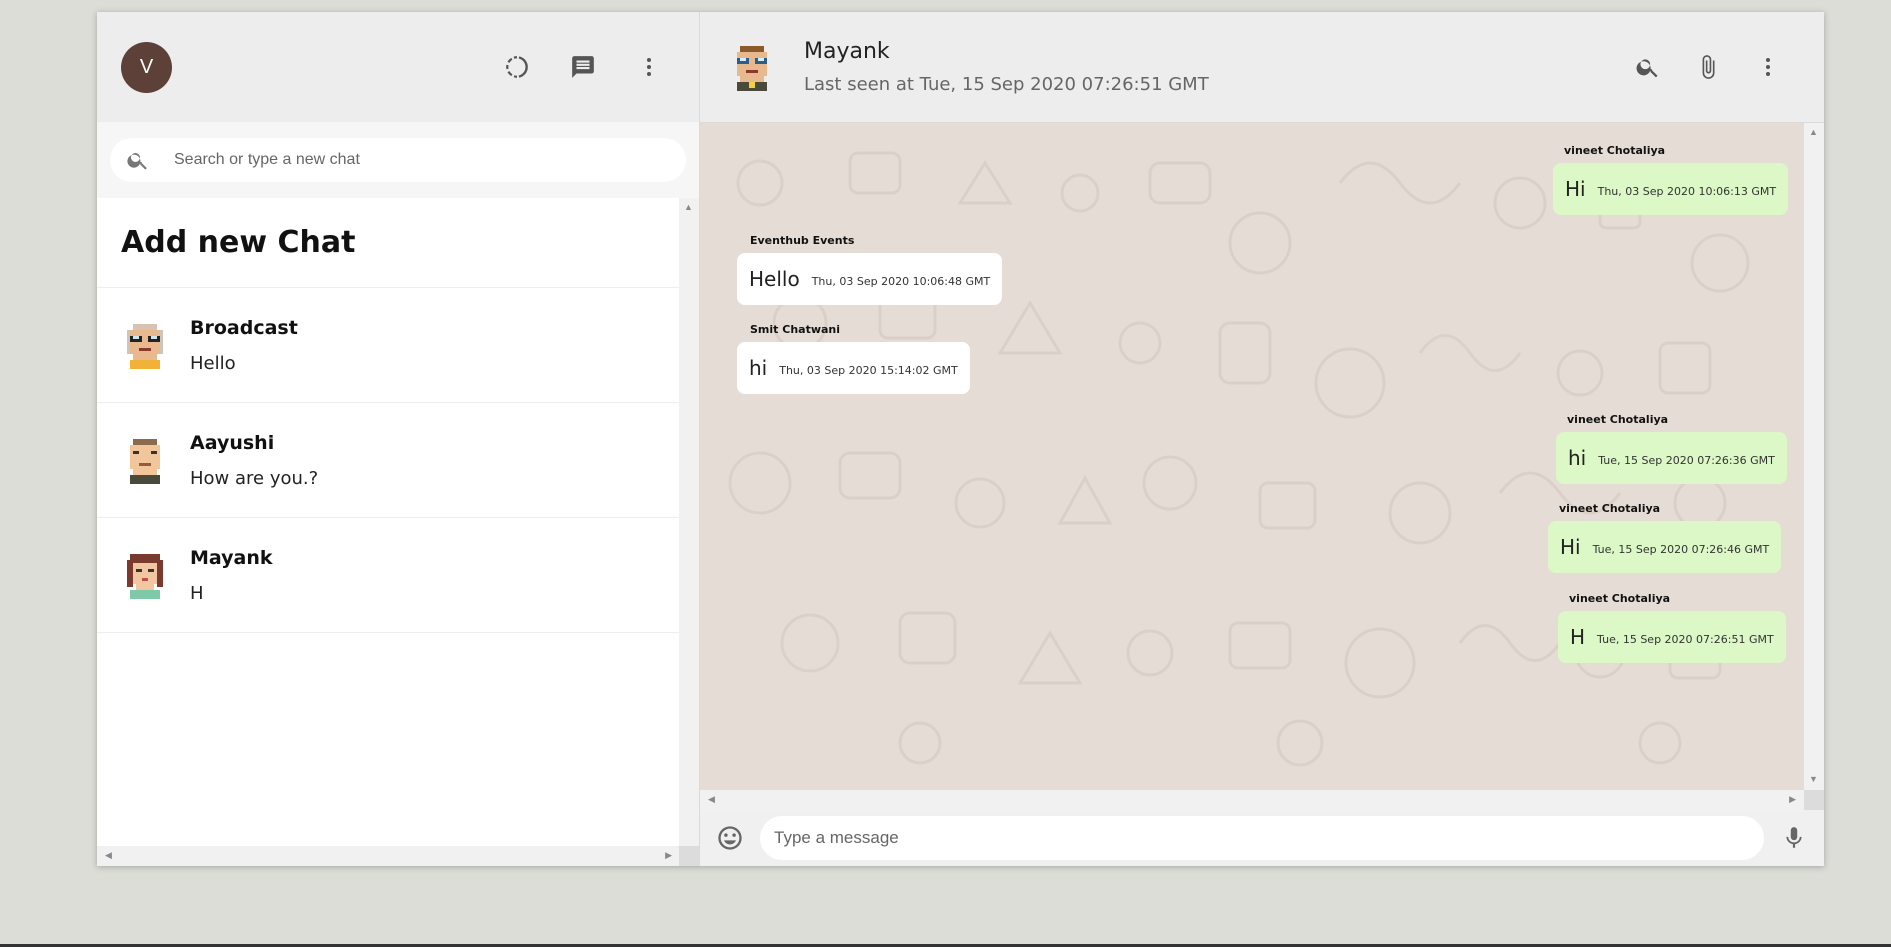  What do you see at coordinates (1794, 838) in the screenshot?
I see `mic-icon` at bounding box center [1794, 838].